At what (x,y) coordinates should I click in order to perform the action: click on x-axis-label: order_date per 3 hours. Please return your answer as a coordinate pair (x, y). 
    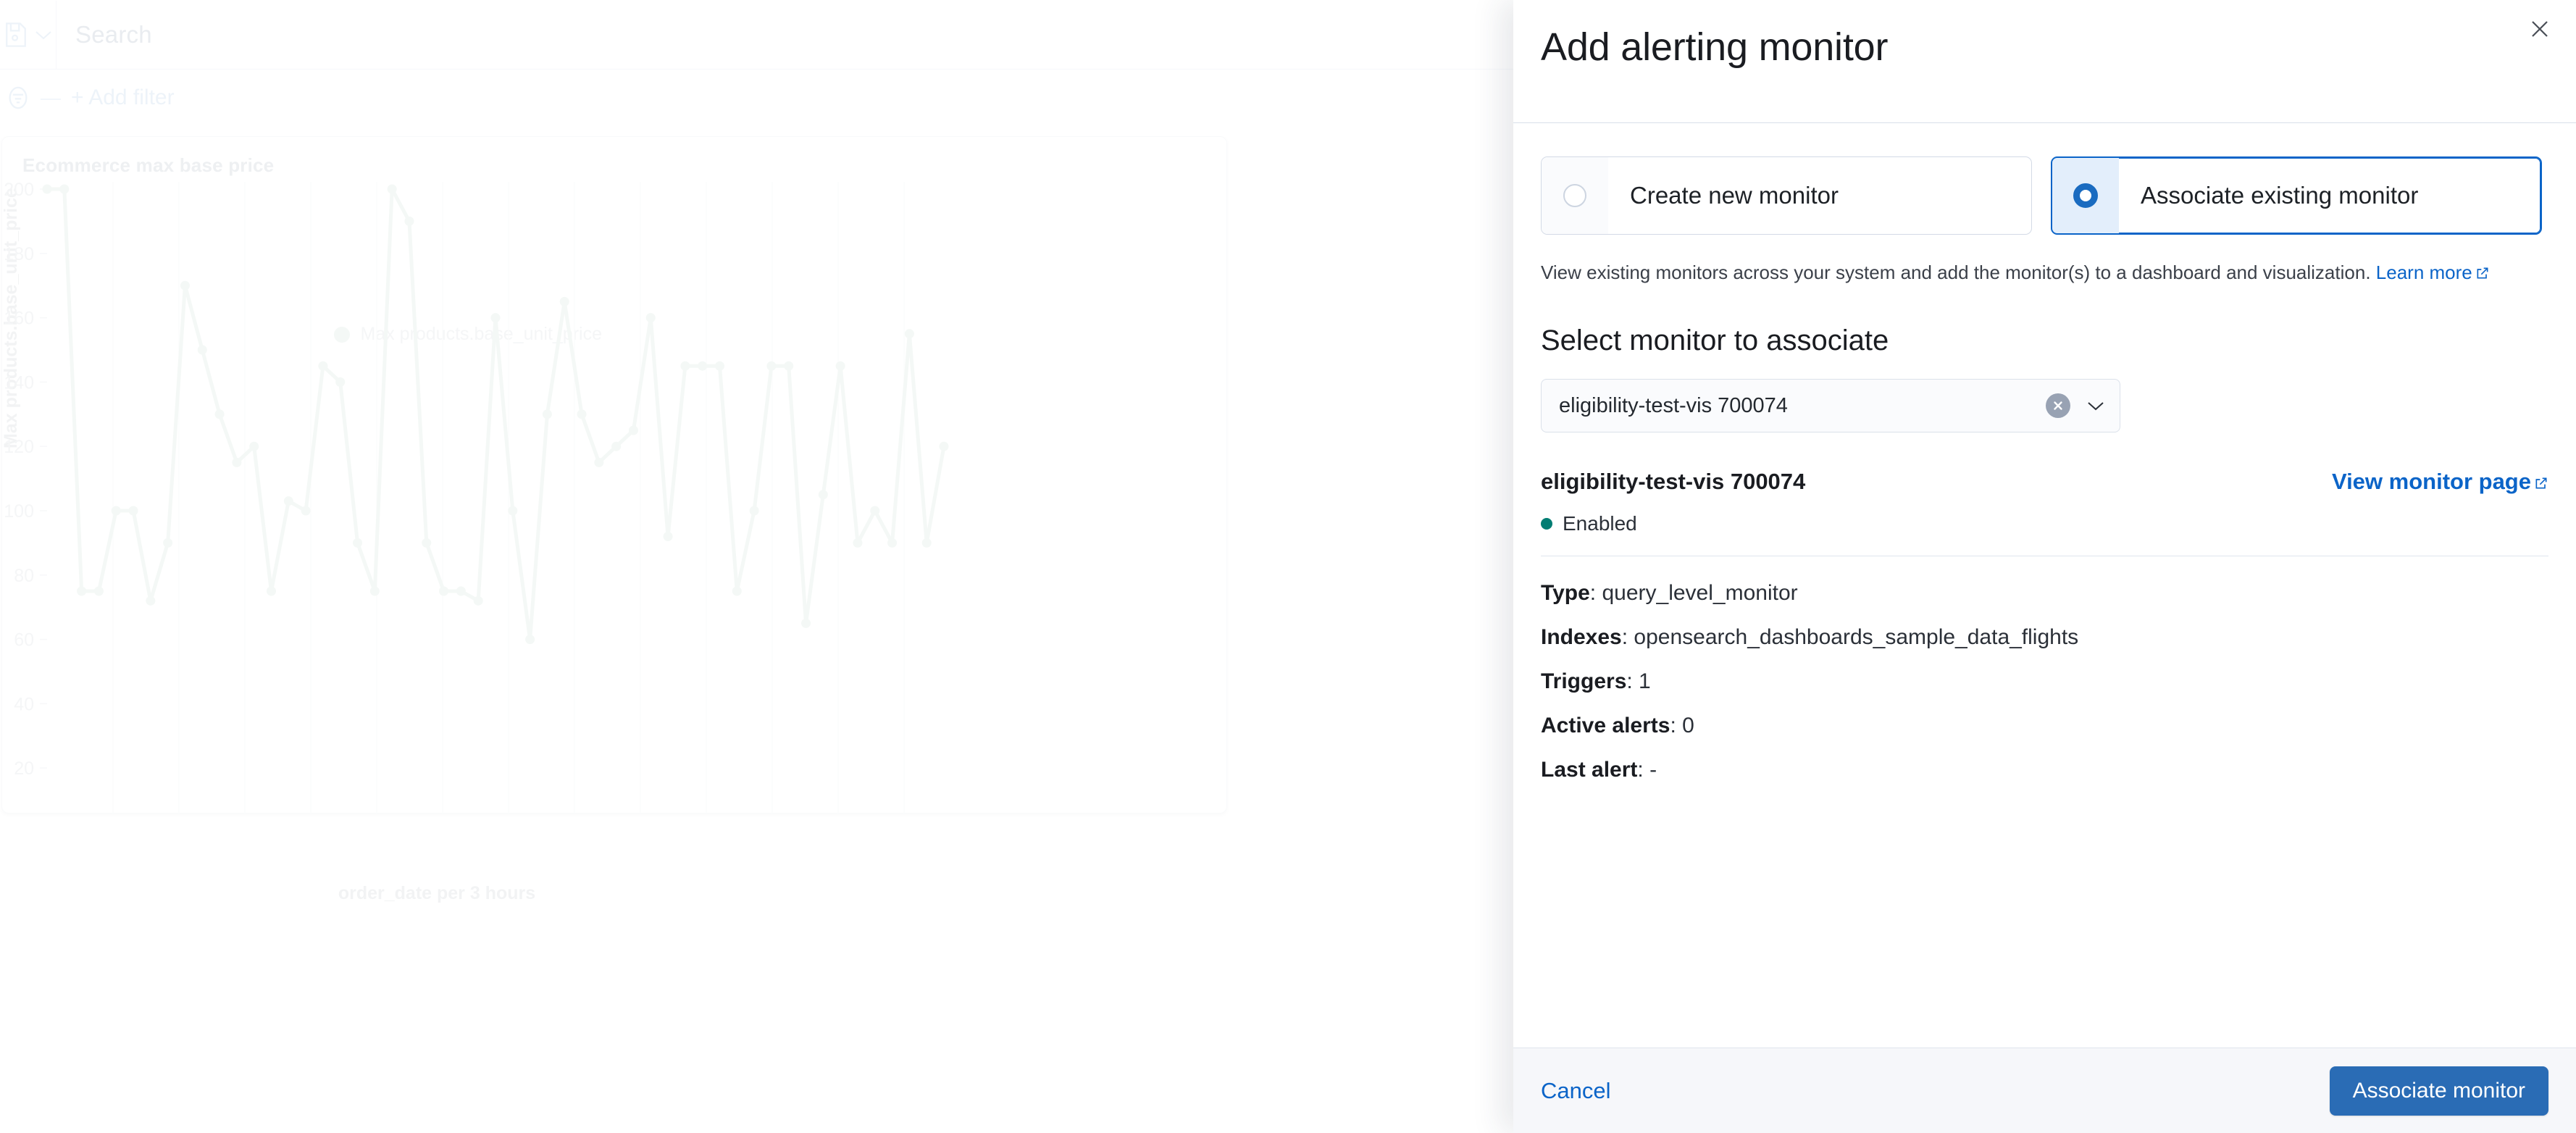
    Looking at the image, I should click on (437, 893).